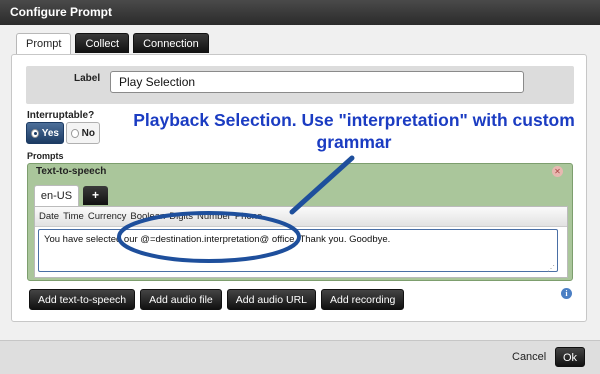  What do you see at coordinates (300, 12) in the screenshot?
I see `dialog-title: Configure Prompt` at bounding box center [300, 12].